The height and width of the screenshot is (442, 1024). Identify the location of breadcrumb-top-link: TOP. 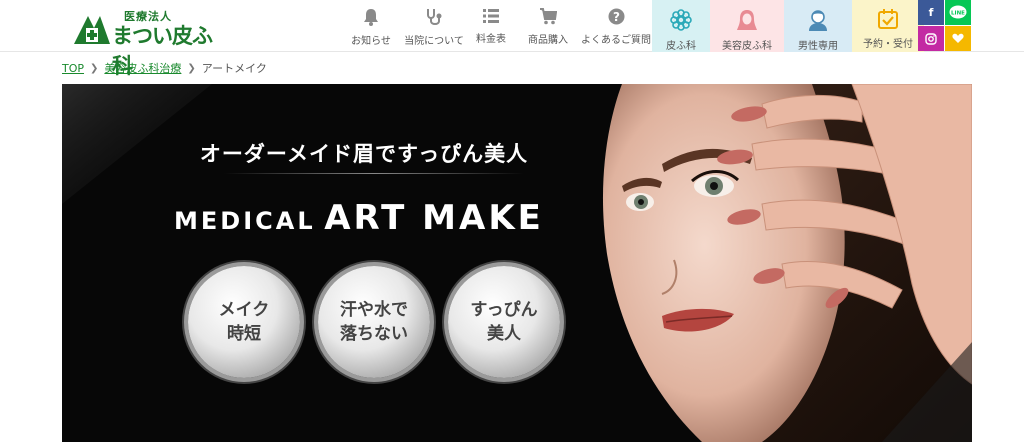
(73, 68).